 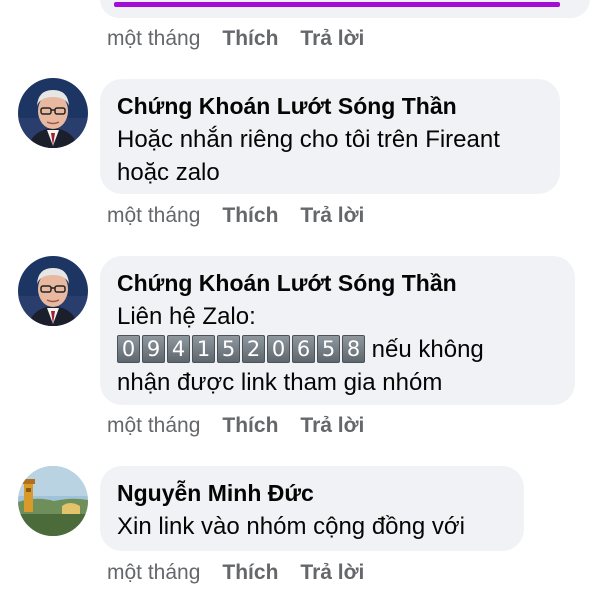 What do you see at coordinates (153, 348) in the screenshot?
I see `phone-digit: 9` at bounding box center [153, 348].